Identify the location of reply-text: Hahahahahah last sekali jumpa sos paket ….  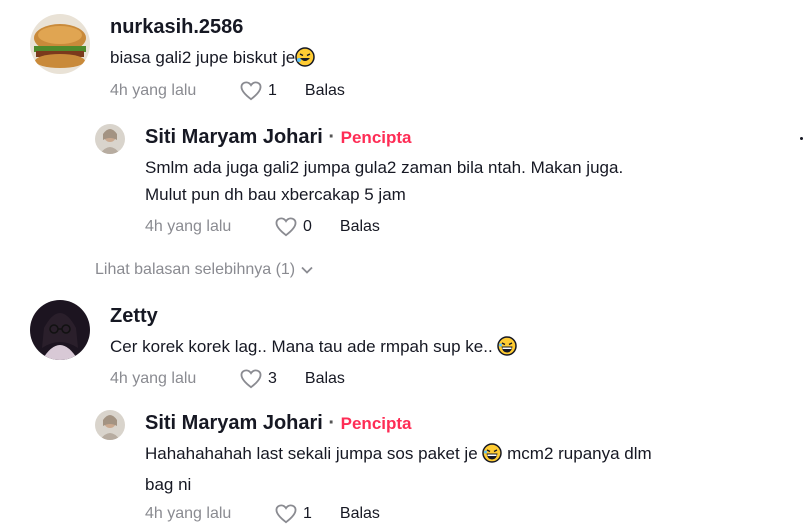
(398, 469).